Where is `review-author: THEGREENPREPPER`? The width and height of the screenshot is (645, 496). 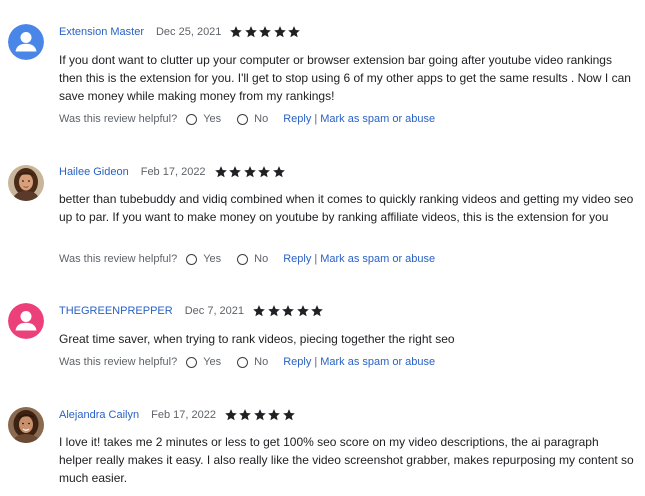 review-author: THEGREENPREPPER is located at coordinates (116, 311).